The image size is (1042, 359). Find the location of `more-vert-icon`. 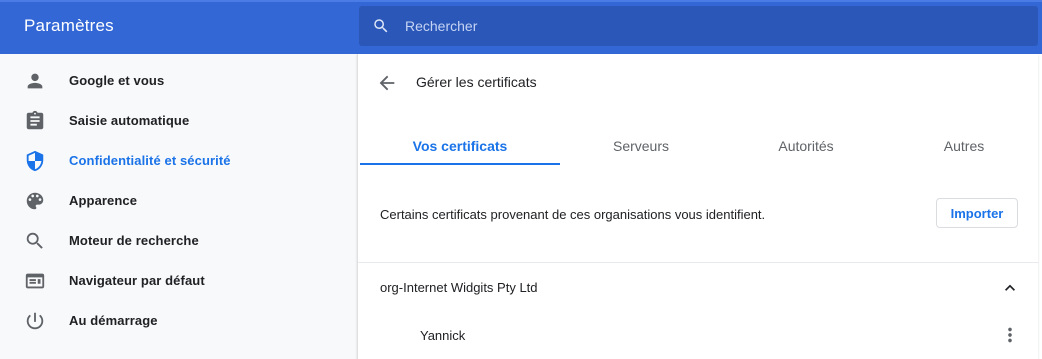

more-vert-icon is located at coordinates (1010, 335).